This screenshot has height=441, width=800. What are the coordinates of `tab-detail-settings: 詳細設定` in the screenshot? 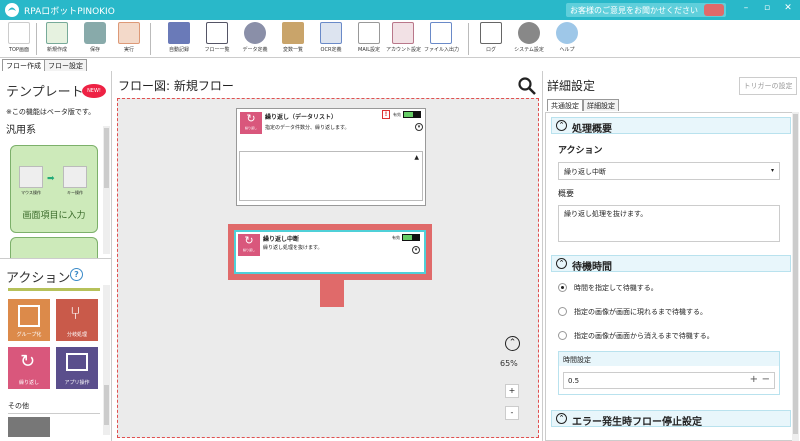 It's located at (601, 105).